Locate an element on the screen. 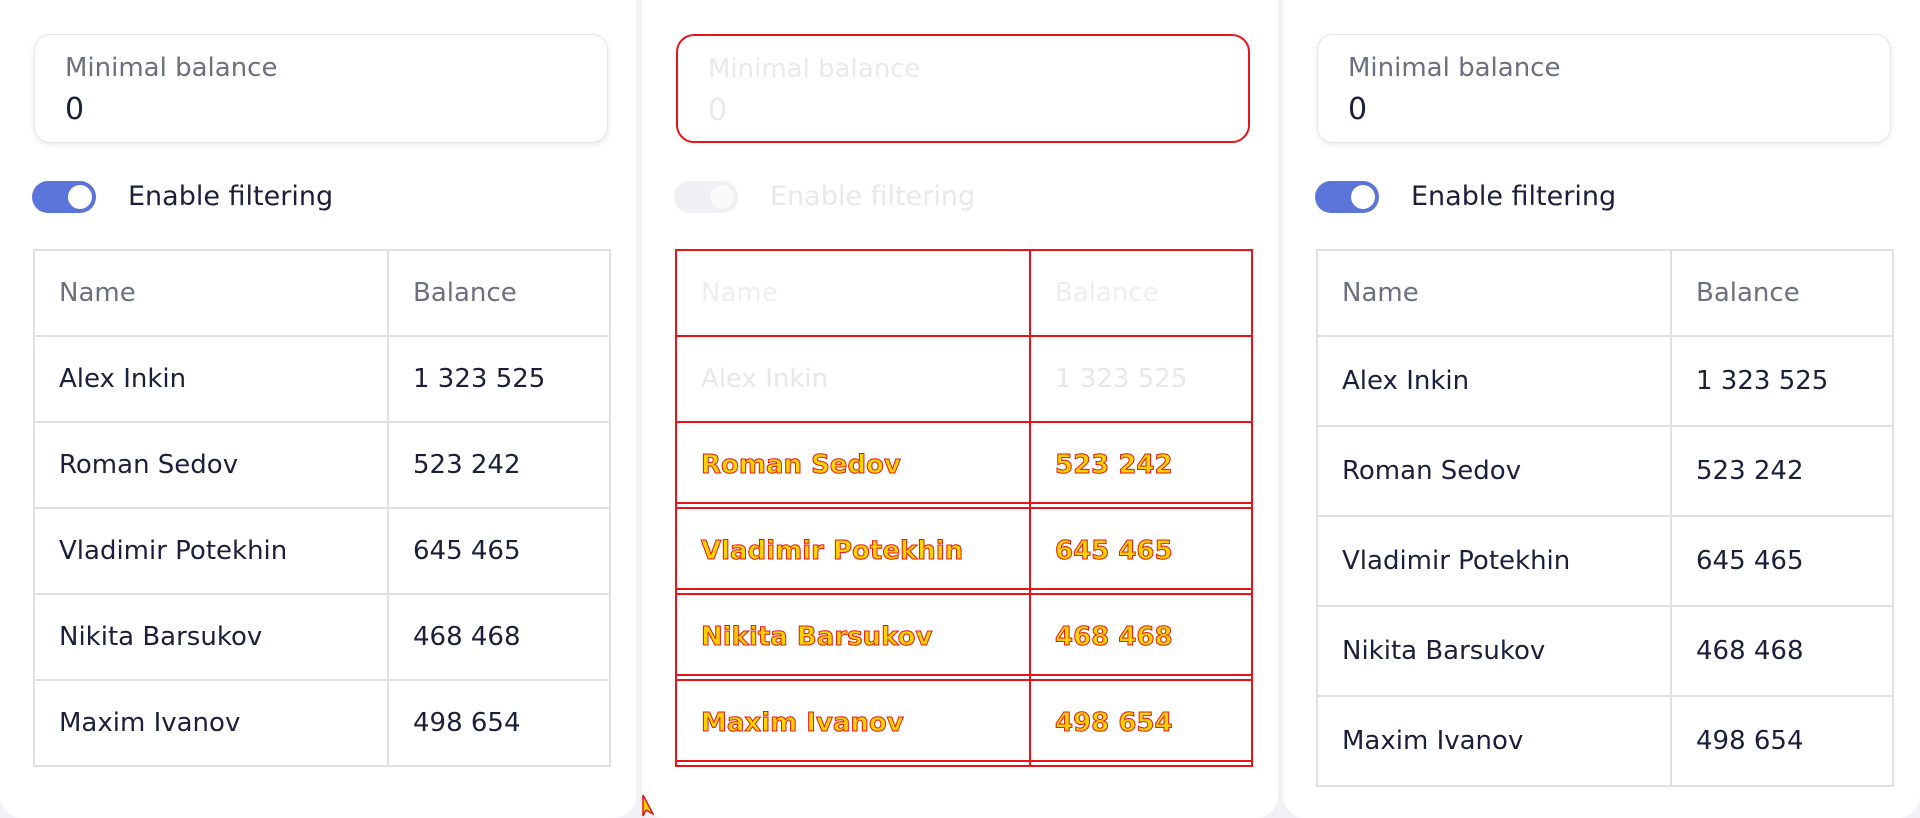 Image resolution: width=1920 pixels, height=818 pixels. cursor-artifact-icon is located at coordinates (648, 805).